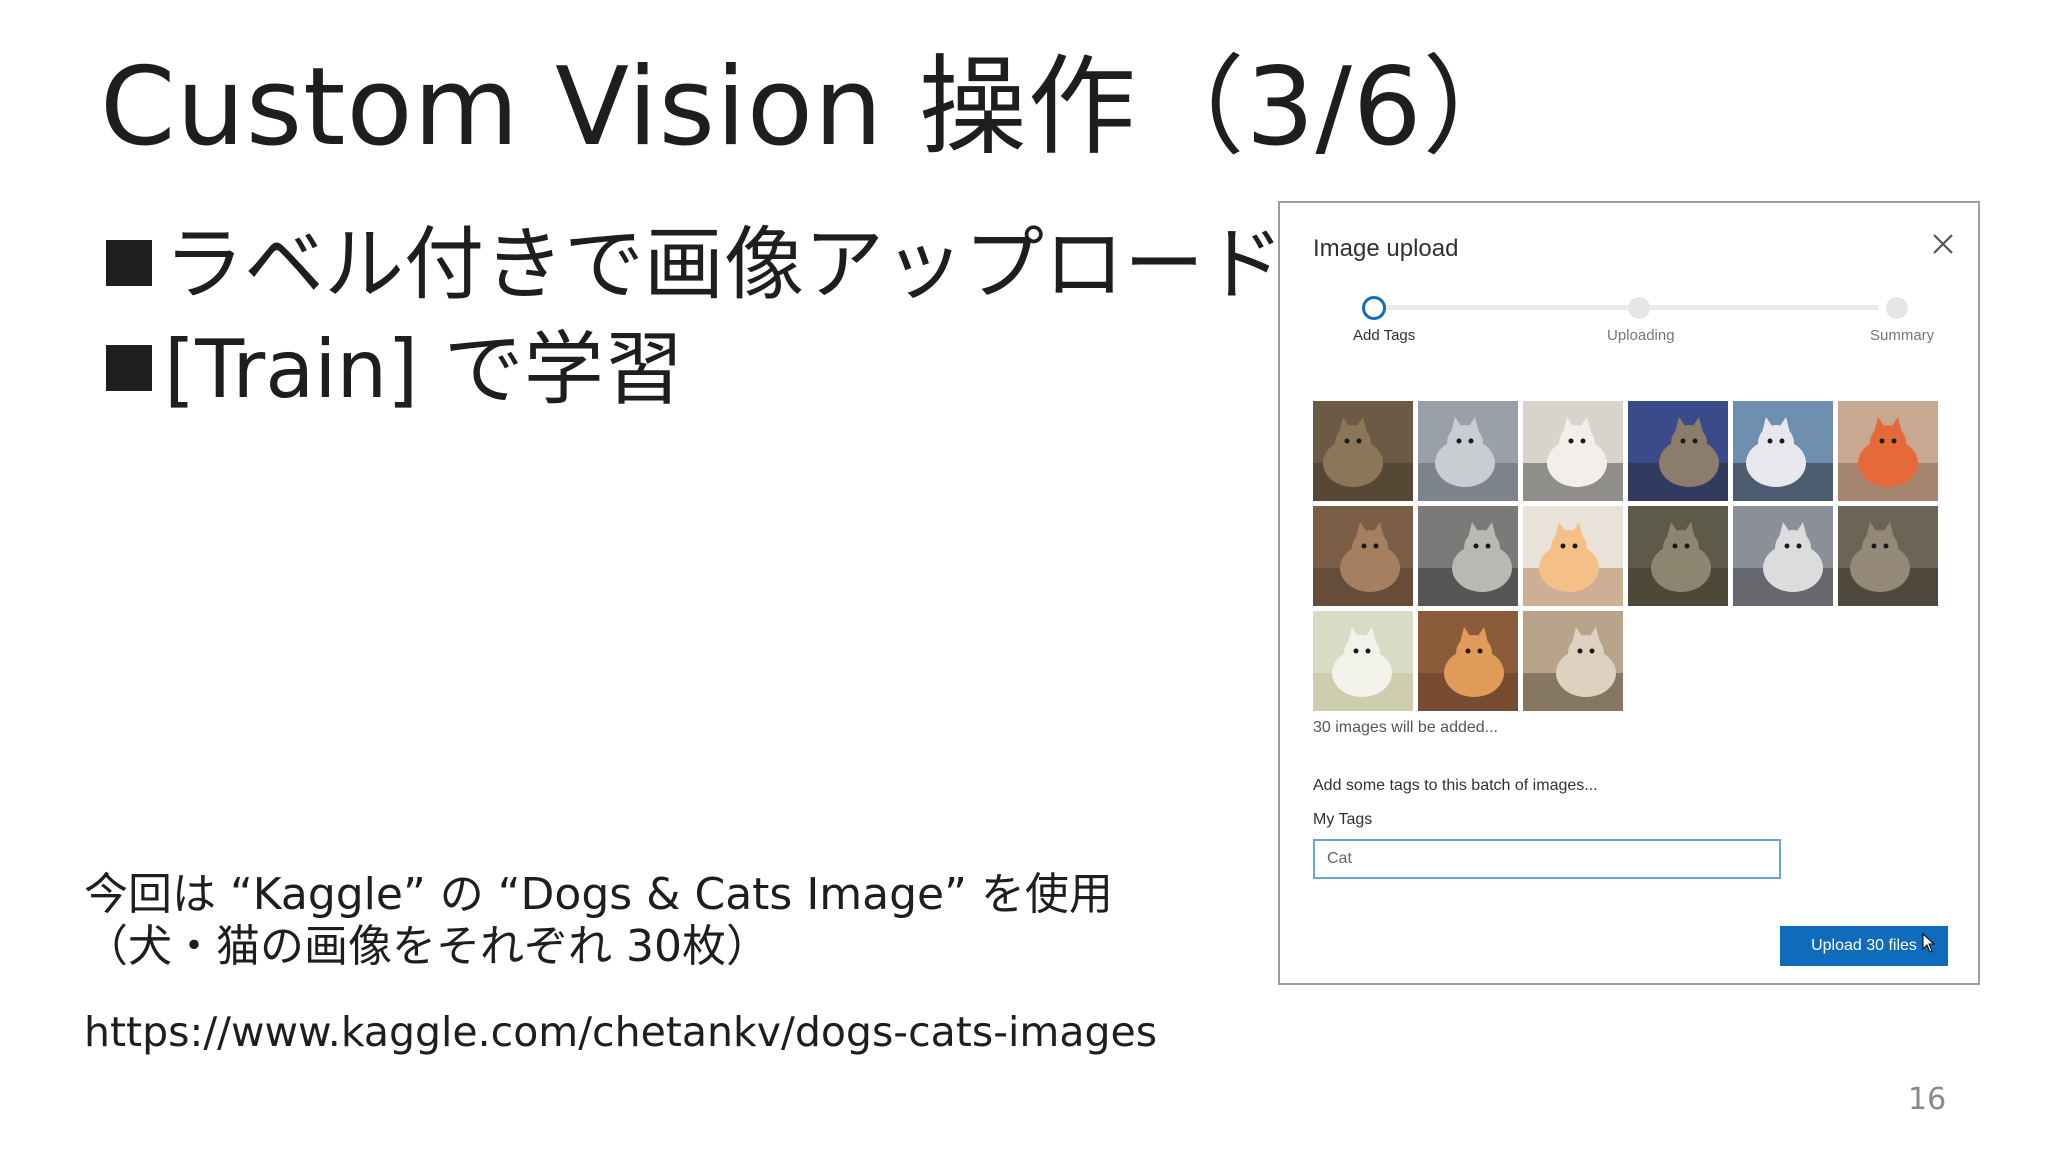 The image size is (2048, 1152). What do you see at coordinates (1374, 308) in the screenshot?
I see `step-add-tags-indicator` at bounding box center [1374, 308].